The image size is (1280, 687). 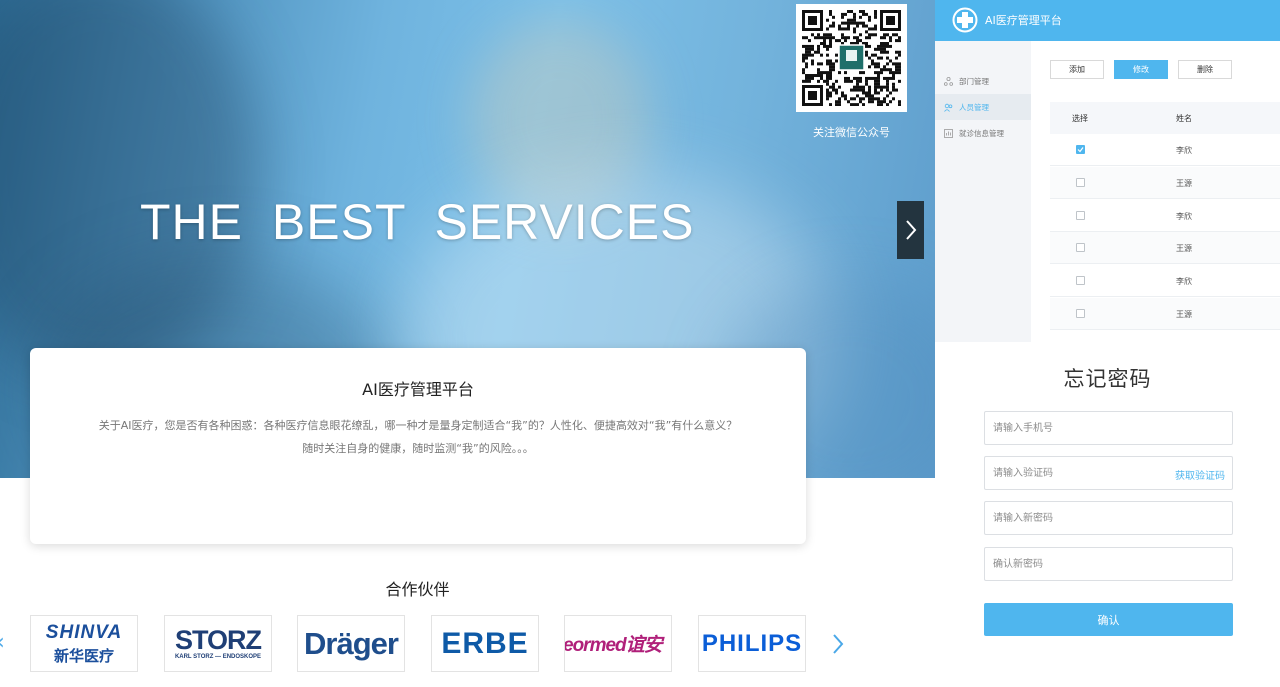 I want to click on partners-prev-button: ‹, so click(x=2, y=642).